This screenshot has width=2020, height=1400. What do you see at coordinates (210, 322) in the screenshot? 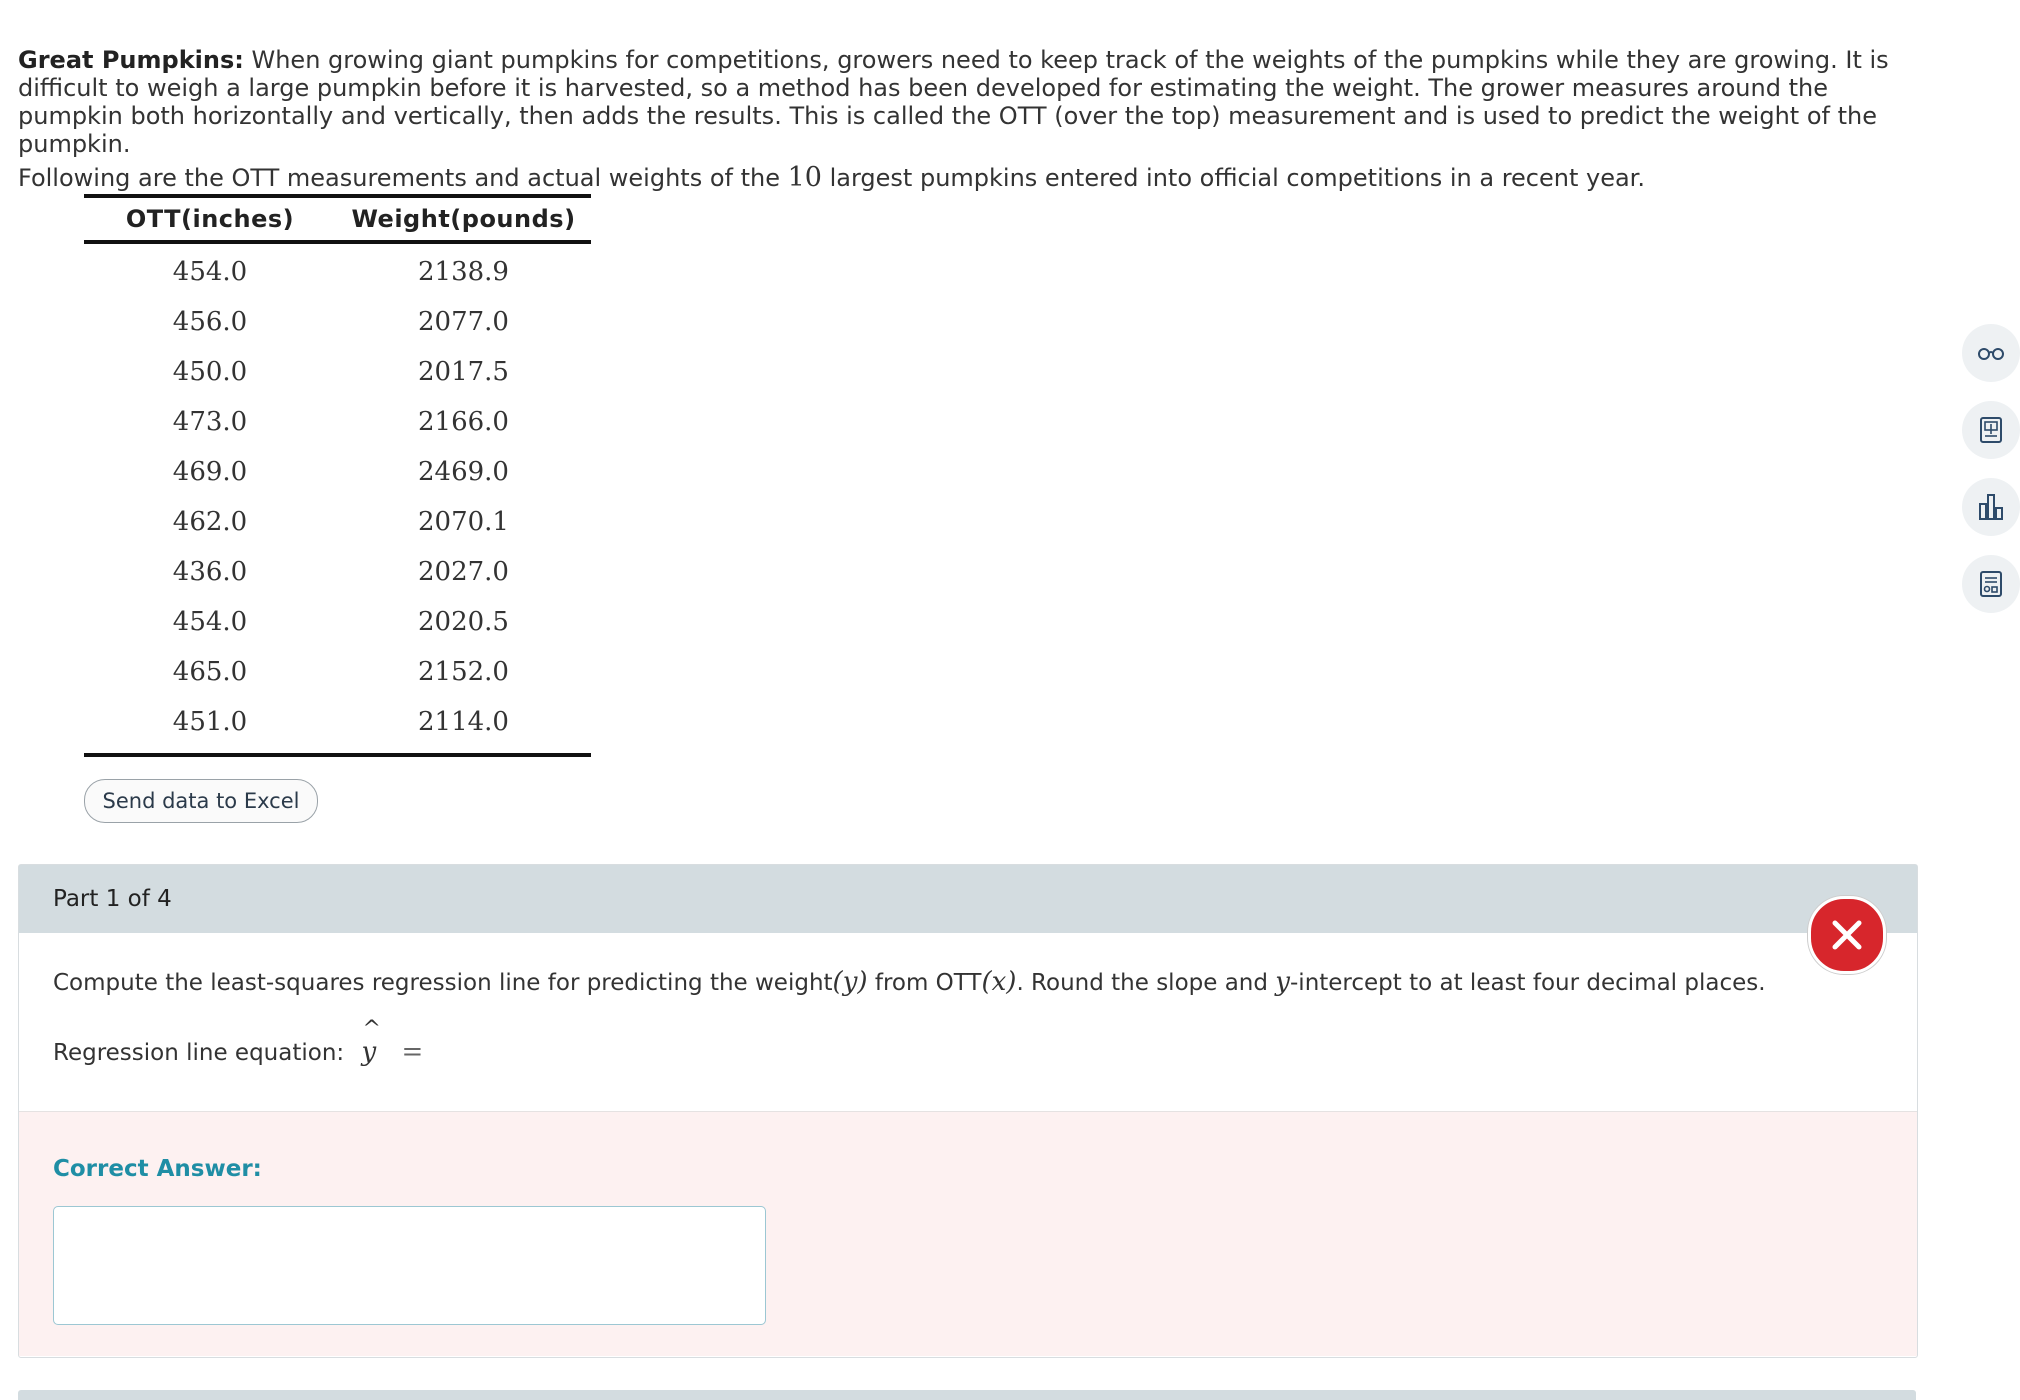
I see `ott-cell: 456.0` at bounding box center [210, 322].